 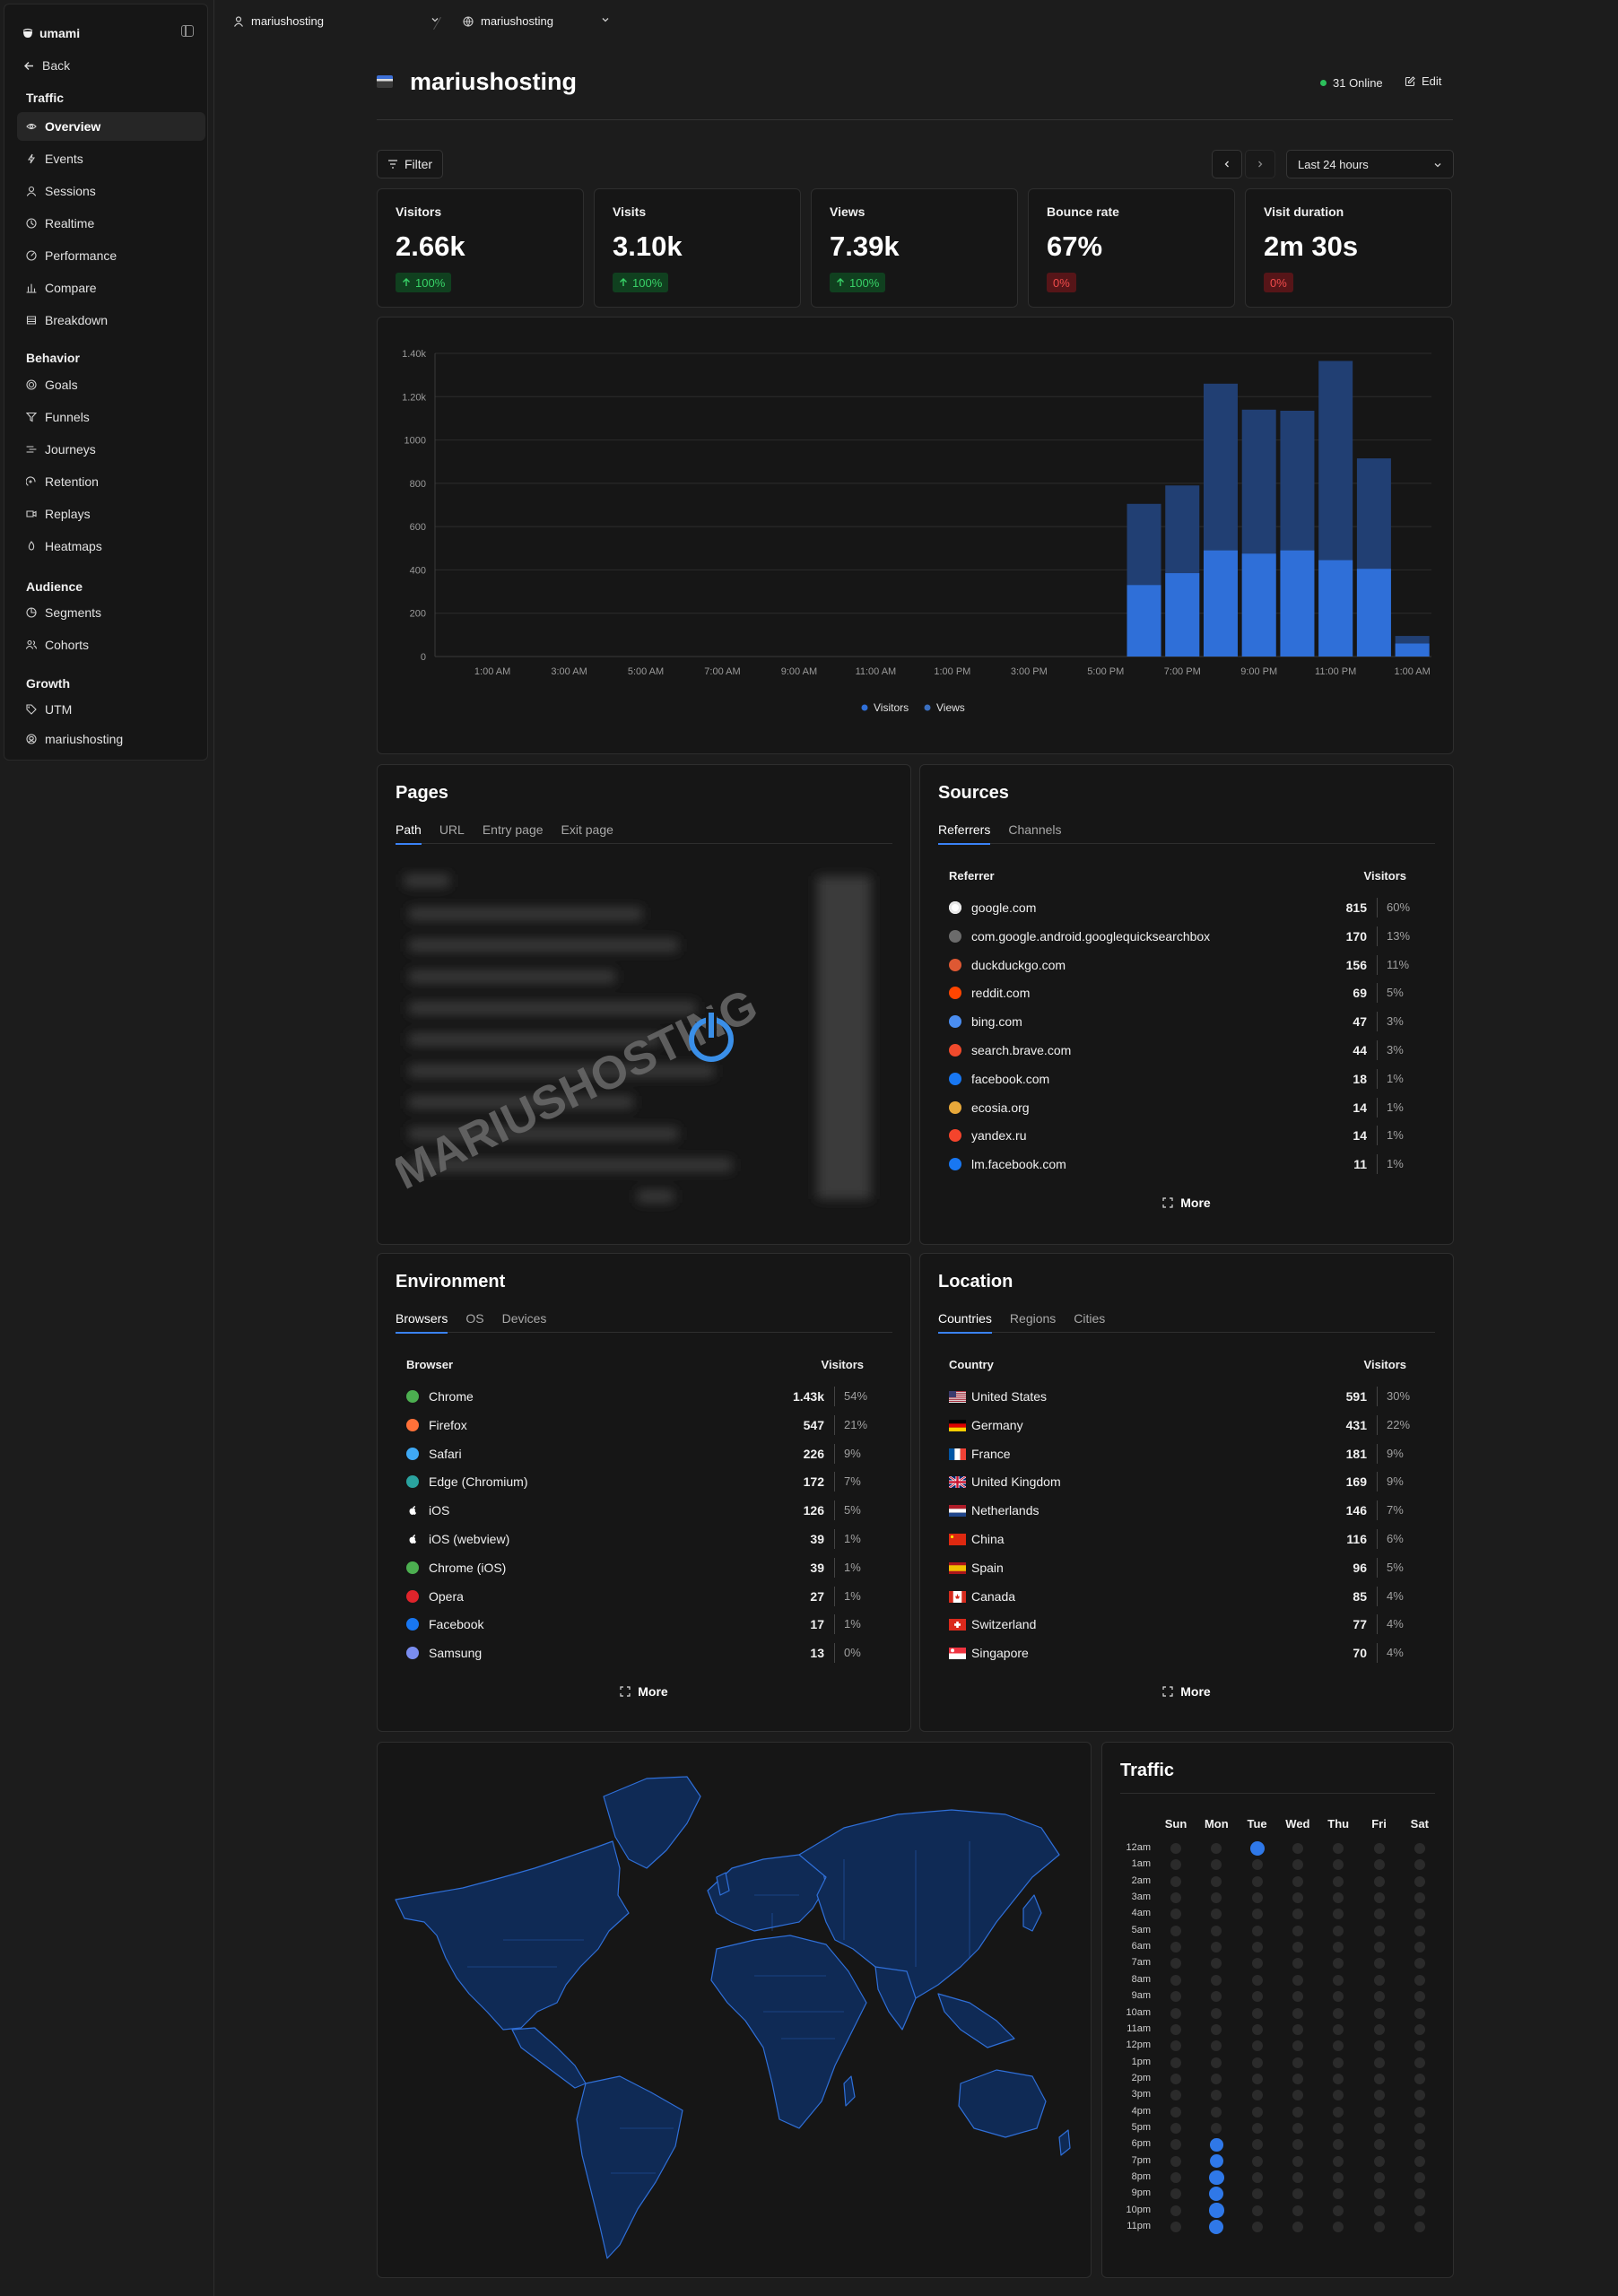 I want to click on sidebar-item-breakdown: Breakdown, so click(x=111, y=320).